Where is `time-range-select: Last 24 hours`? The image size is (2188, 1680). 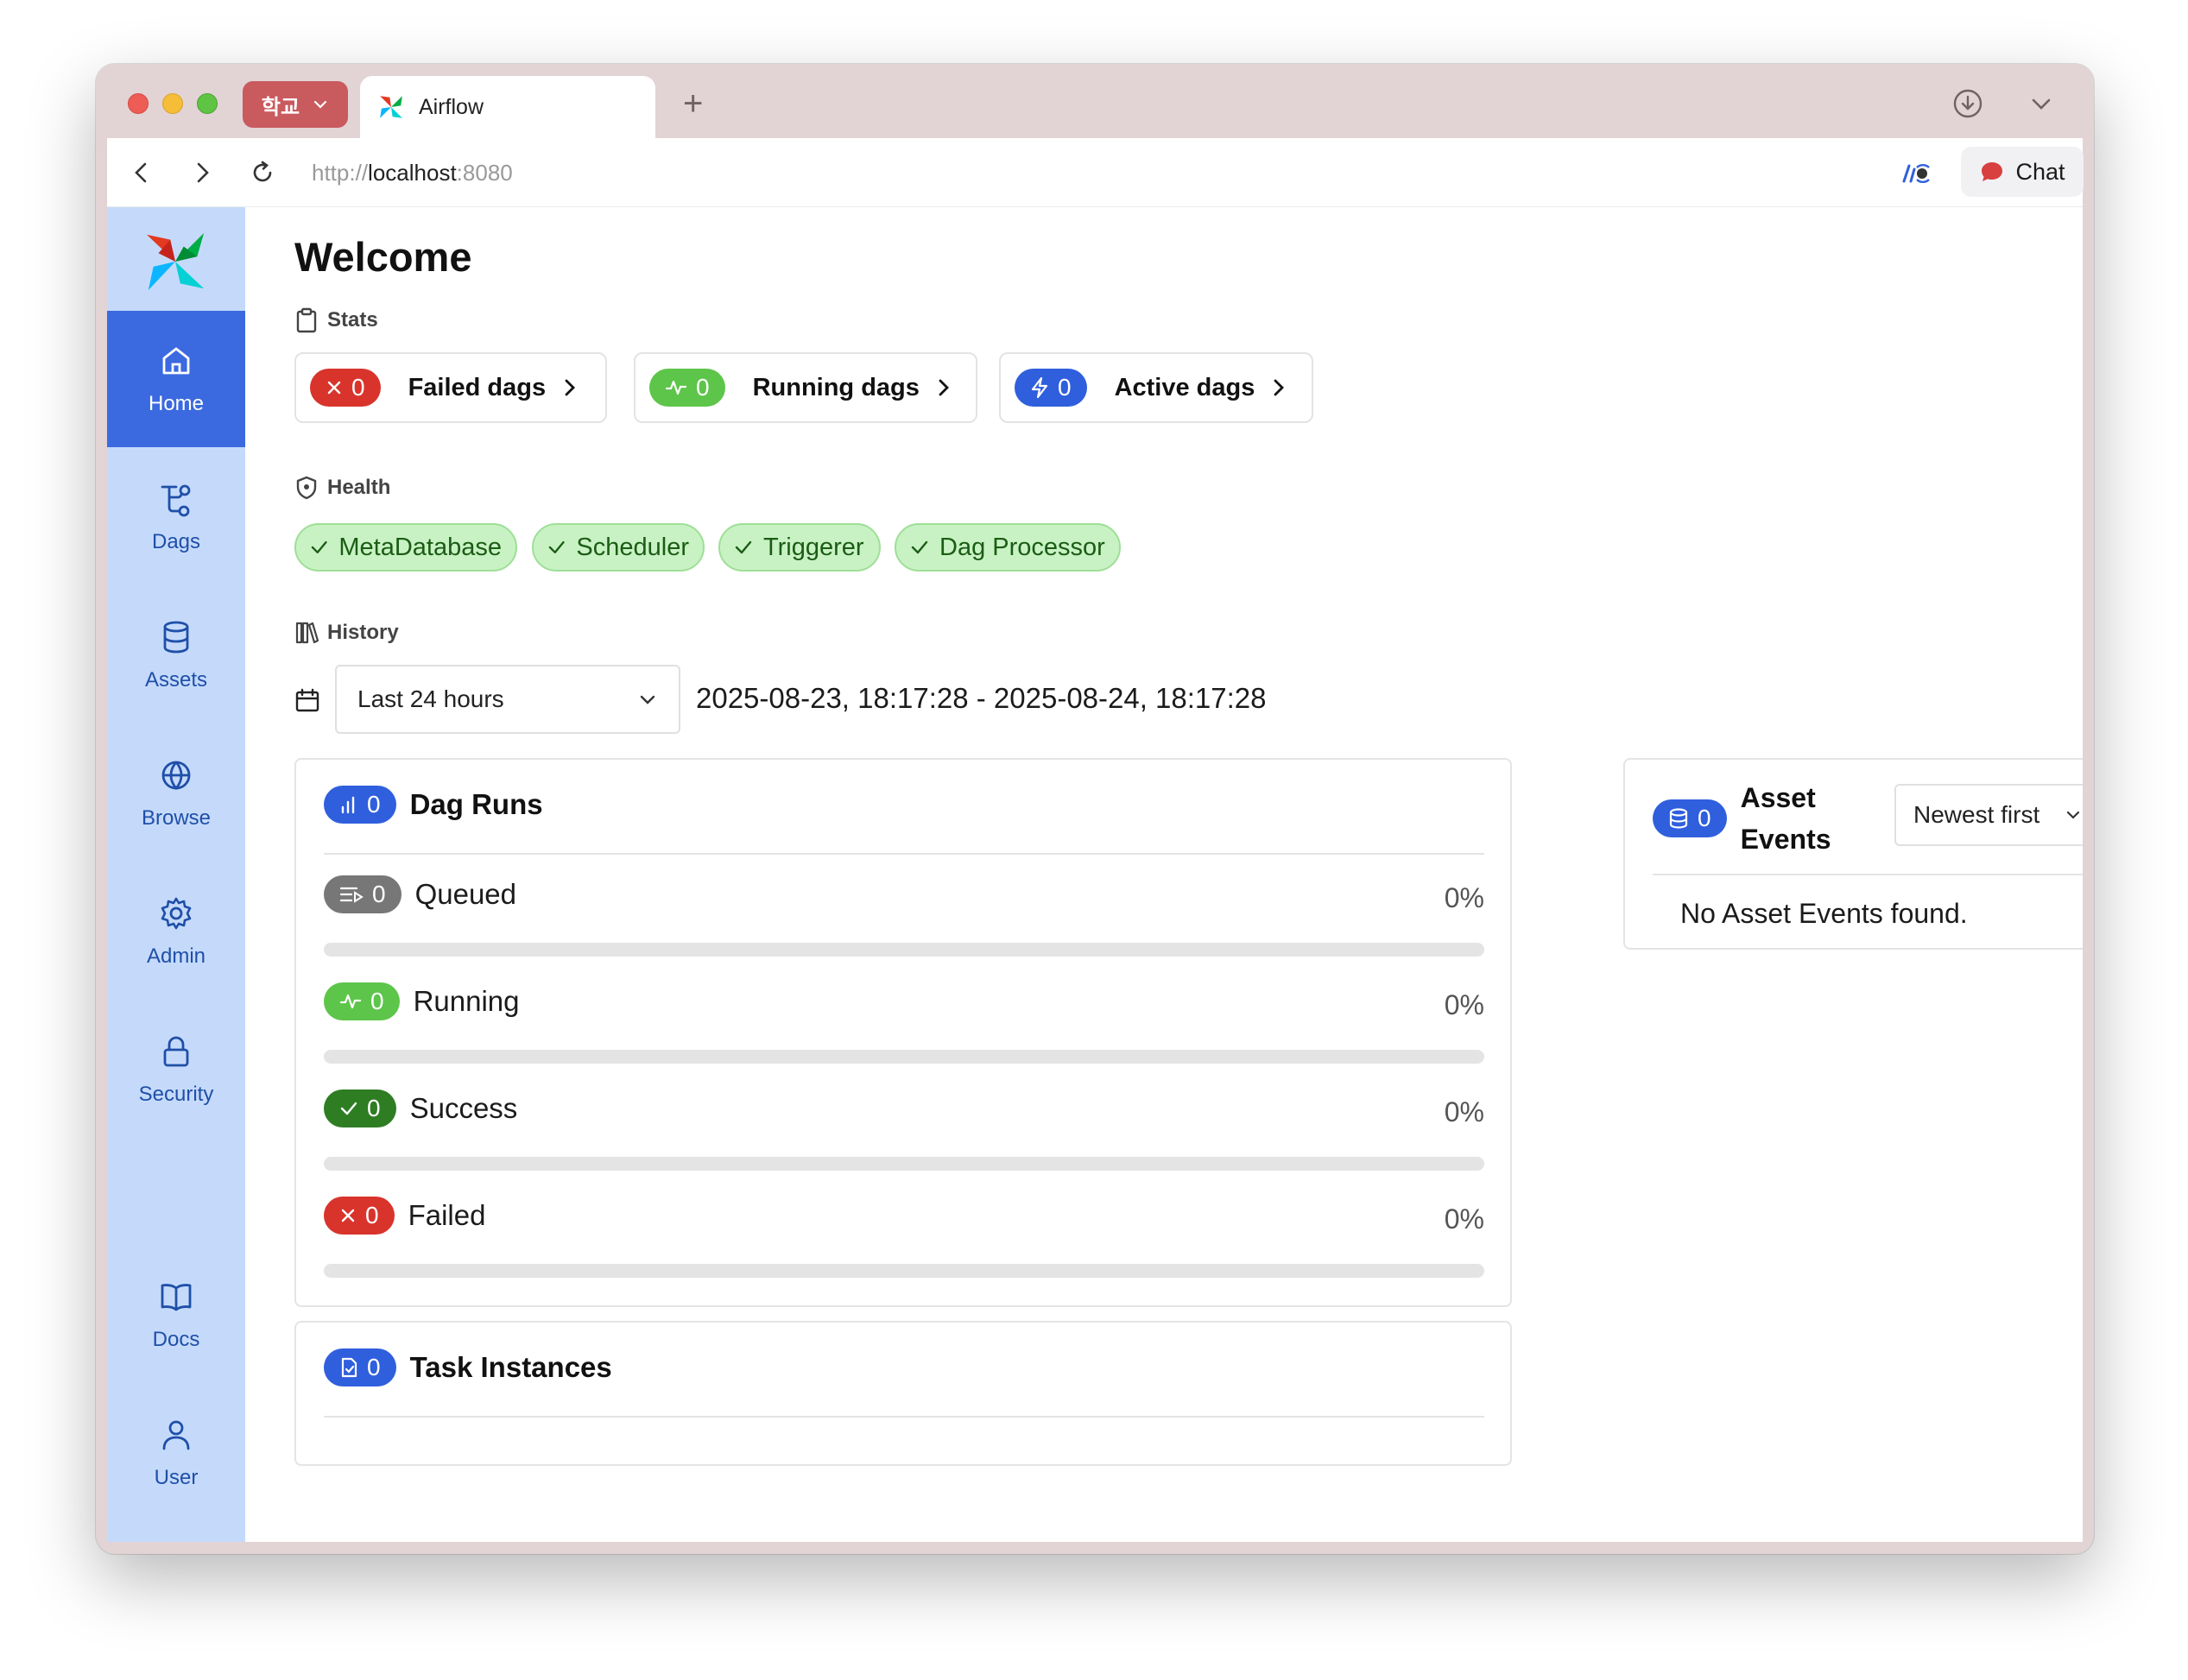
time-range-select: Last 24 hours is located at coordinates (507, 699).